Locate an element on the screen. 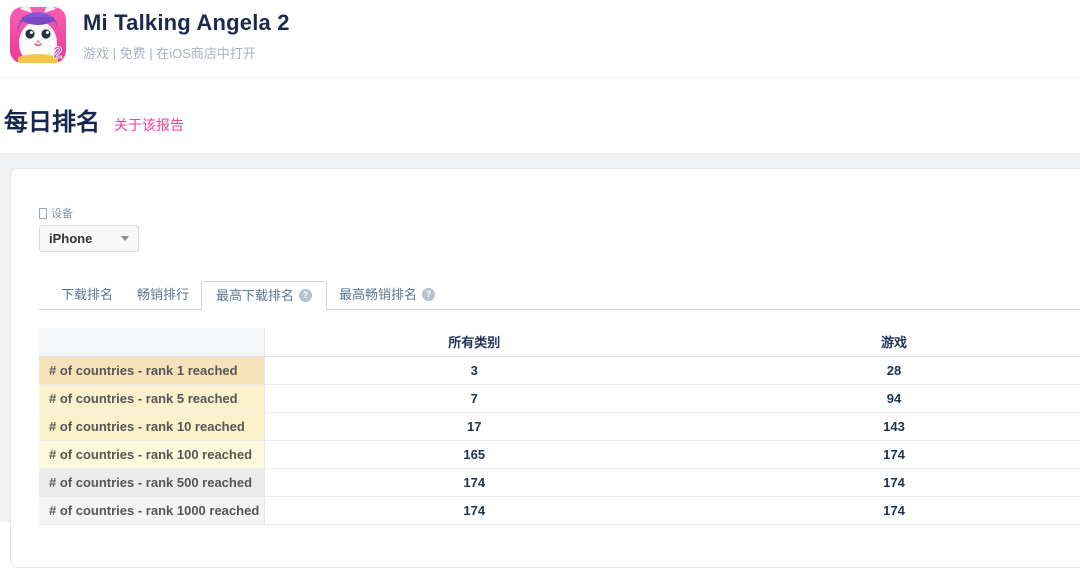 The image size is (1080, 568). app-header-text: Mi Talking Angela 2 游戏 | 免费 | 在iOS商店中打开 is located at coordinates (186, 34).